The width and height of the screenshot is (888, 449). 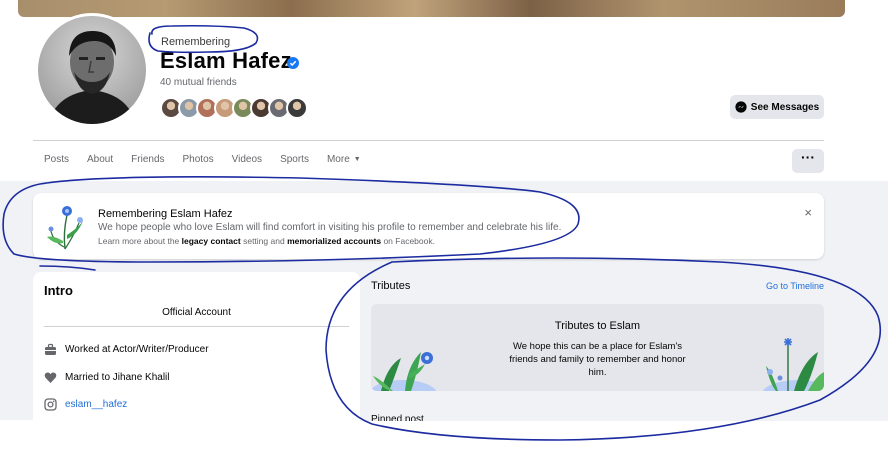 I want to click on intro-relationship-row: Married to Jihane Khalil, so click(x=107, y=377).